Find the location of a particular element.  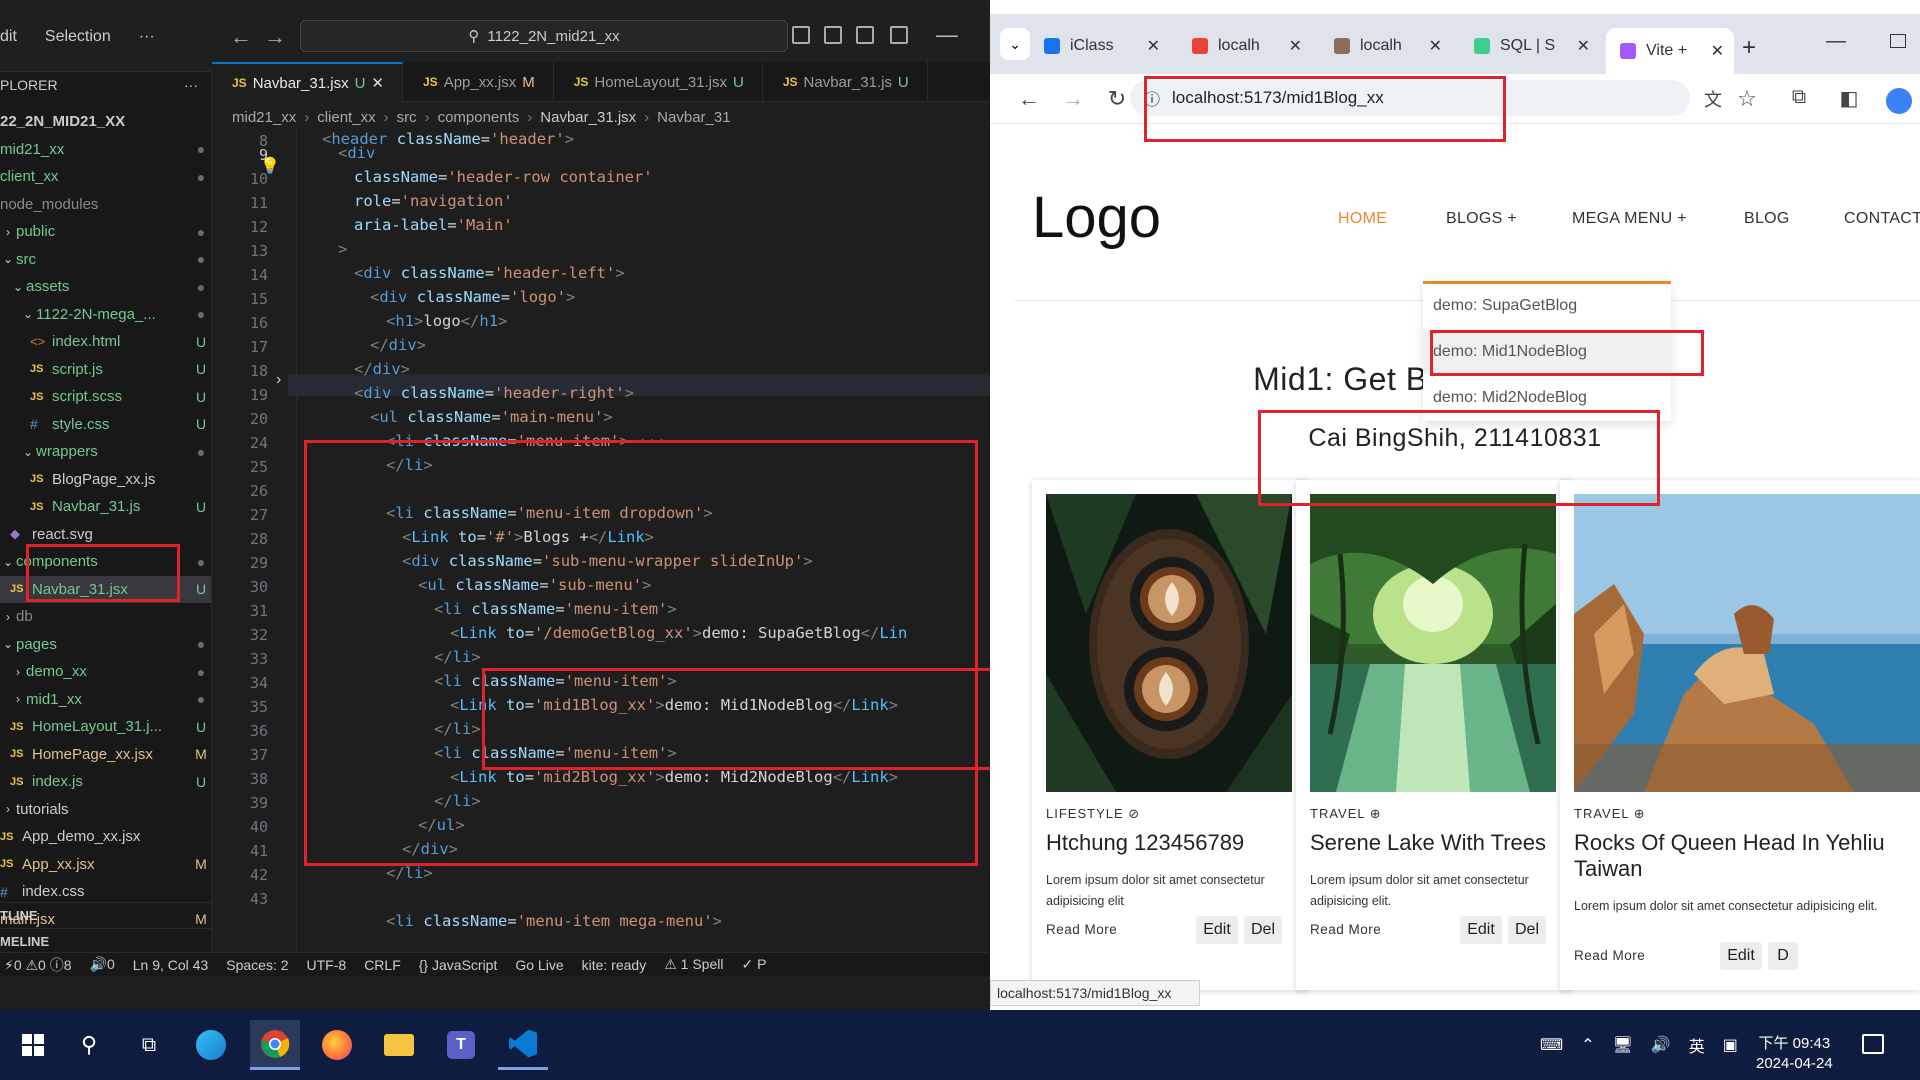

dropdown-item-supagetblog: demo: SupaGetBlog is located at coordinates (1547, 306).